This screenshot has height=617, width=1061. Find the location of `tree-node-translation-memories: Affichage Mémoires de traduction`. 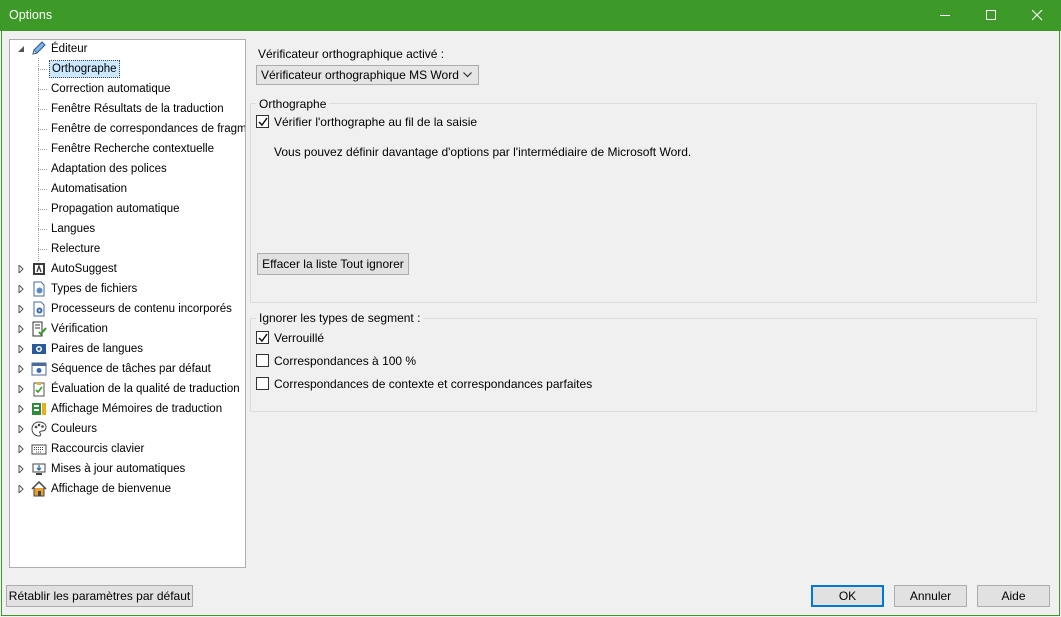

tree-node-translation-memories: Affichage Mémoires de traduction is located at coordinates (127, 409).